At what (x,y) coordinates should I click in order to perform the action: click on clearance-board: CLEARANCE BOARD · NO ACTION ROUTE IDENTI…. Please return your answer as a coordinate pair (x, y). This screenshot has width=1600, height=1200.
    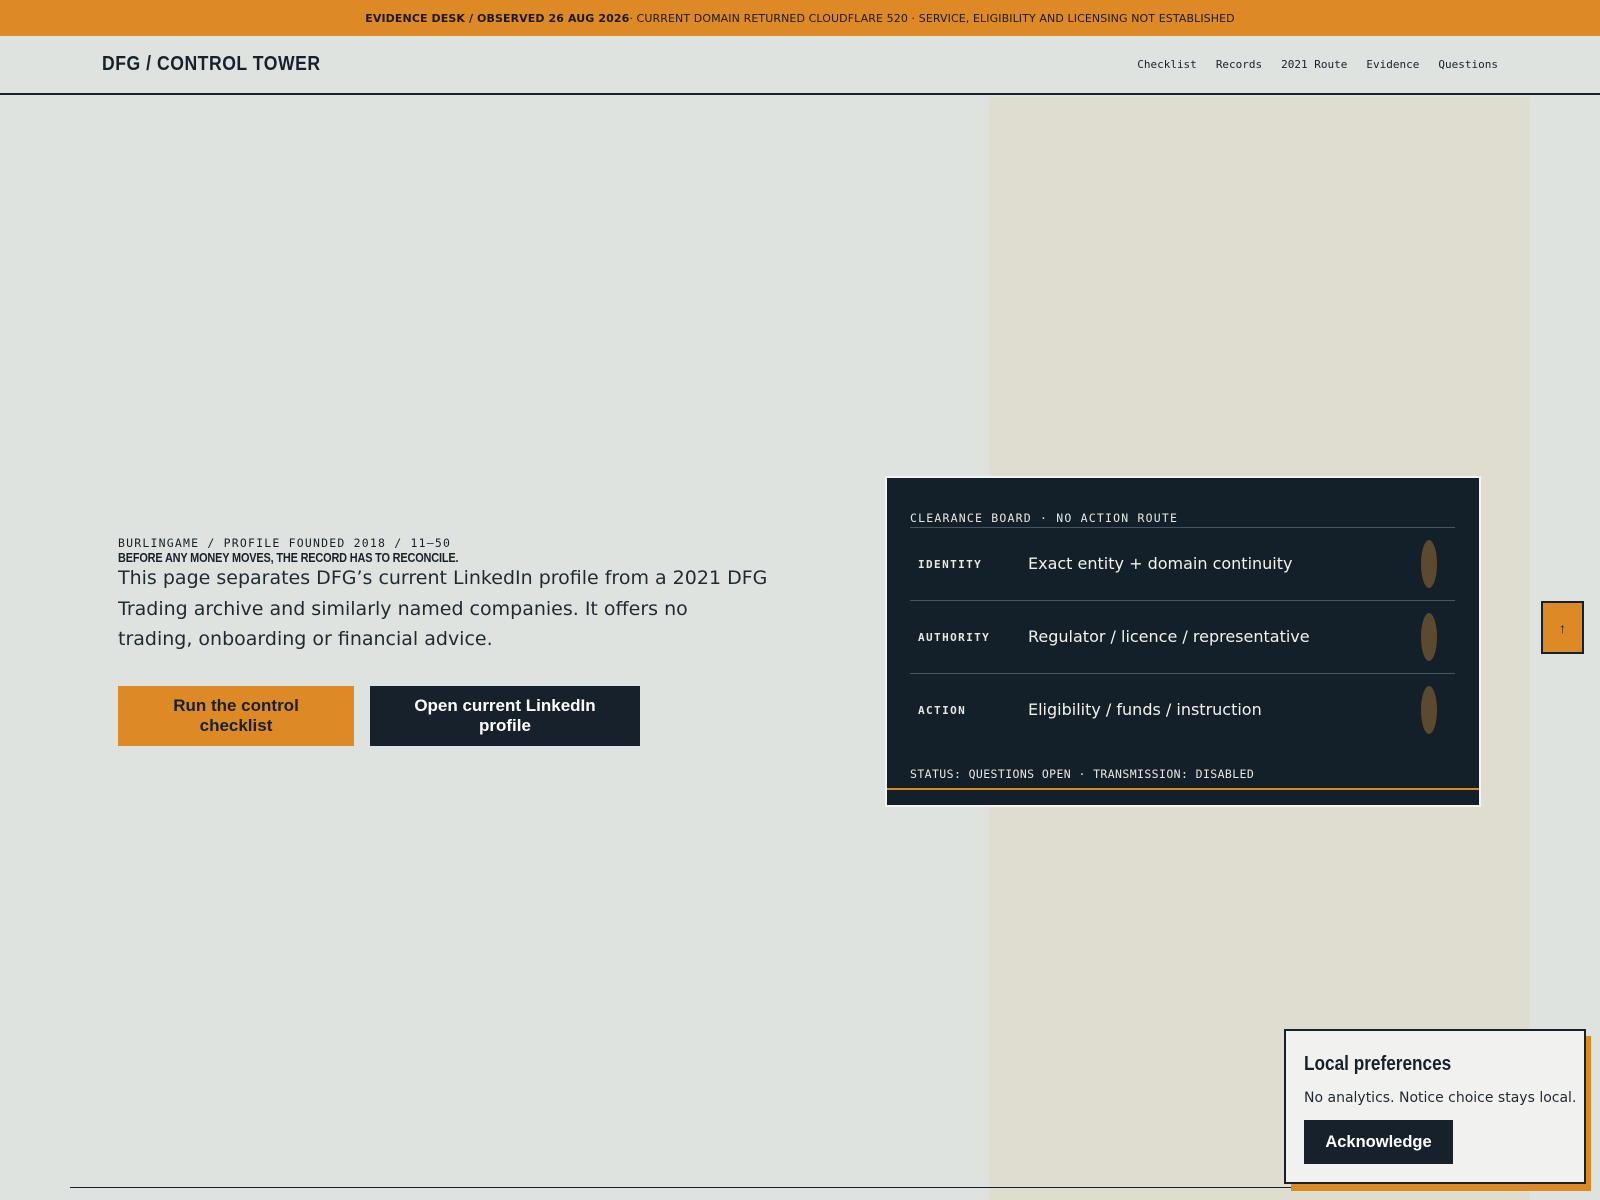
    Looking at the image, I should click on (1183, 641).